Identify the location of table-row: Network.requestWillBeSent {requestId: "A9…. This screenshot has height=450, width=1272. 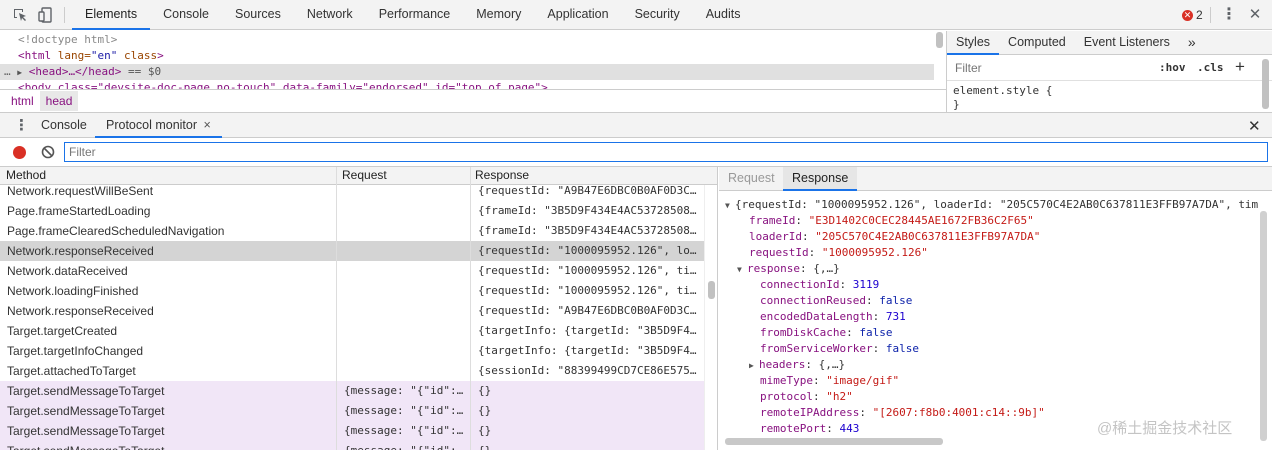
(352, 191).